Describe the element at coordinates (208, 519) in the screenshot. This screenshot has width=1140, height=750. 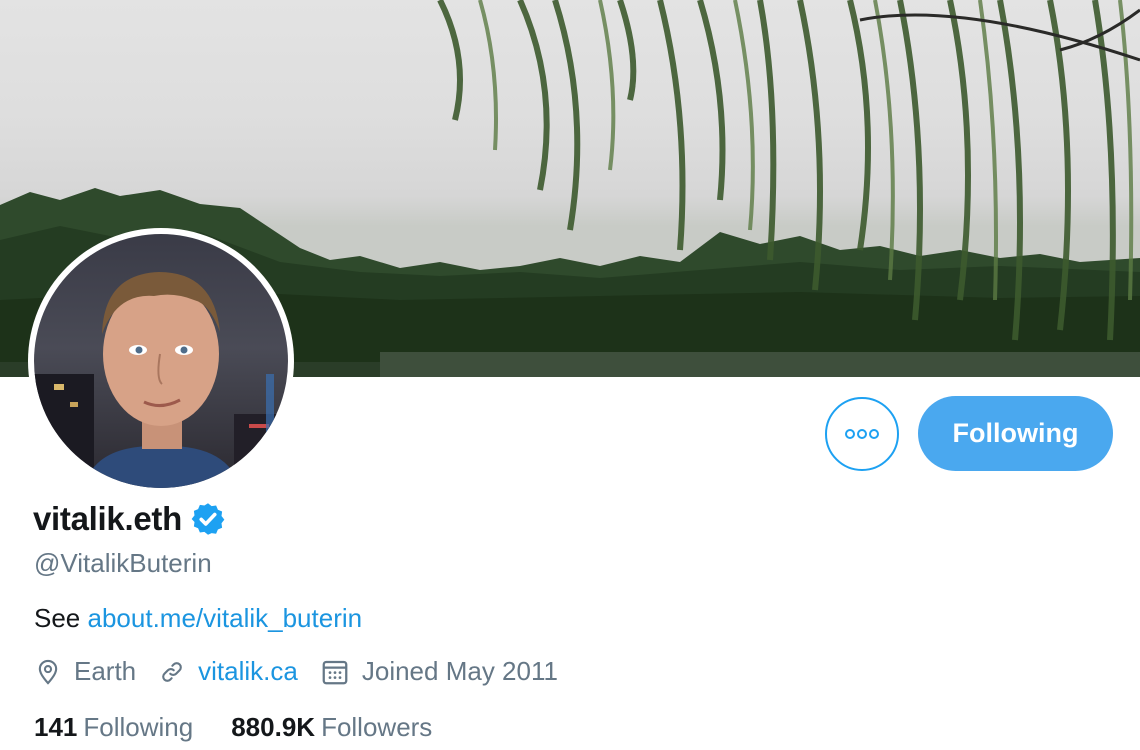
I see `verified-badge-icon` at that location.